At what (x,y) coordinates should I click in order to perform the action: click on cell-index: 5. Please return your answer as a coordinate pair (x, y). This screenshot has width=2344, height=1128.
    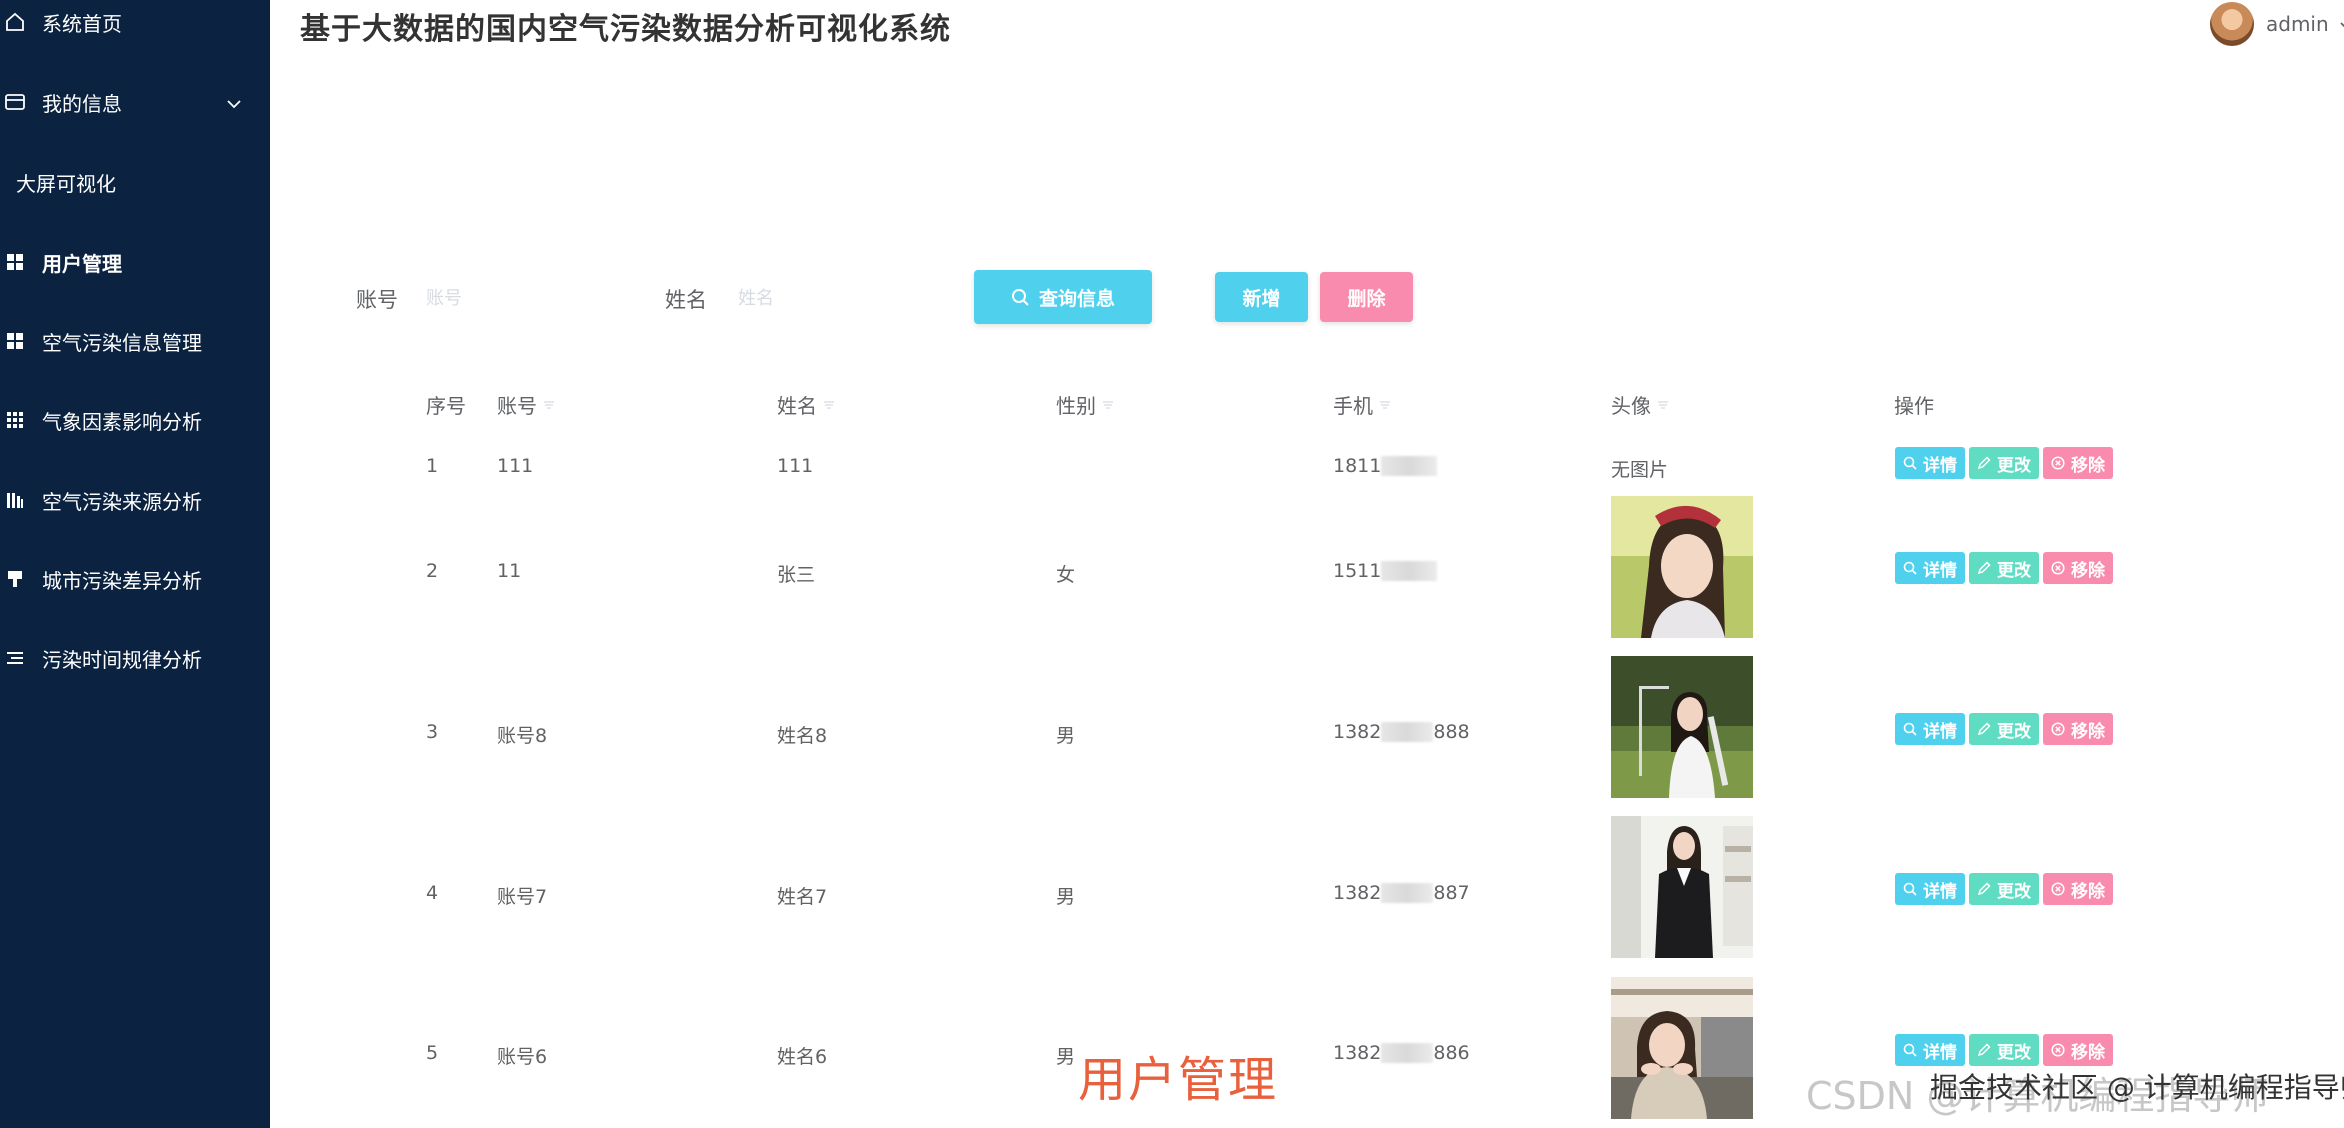
    Looking at the image, I should click on (432, 1053).